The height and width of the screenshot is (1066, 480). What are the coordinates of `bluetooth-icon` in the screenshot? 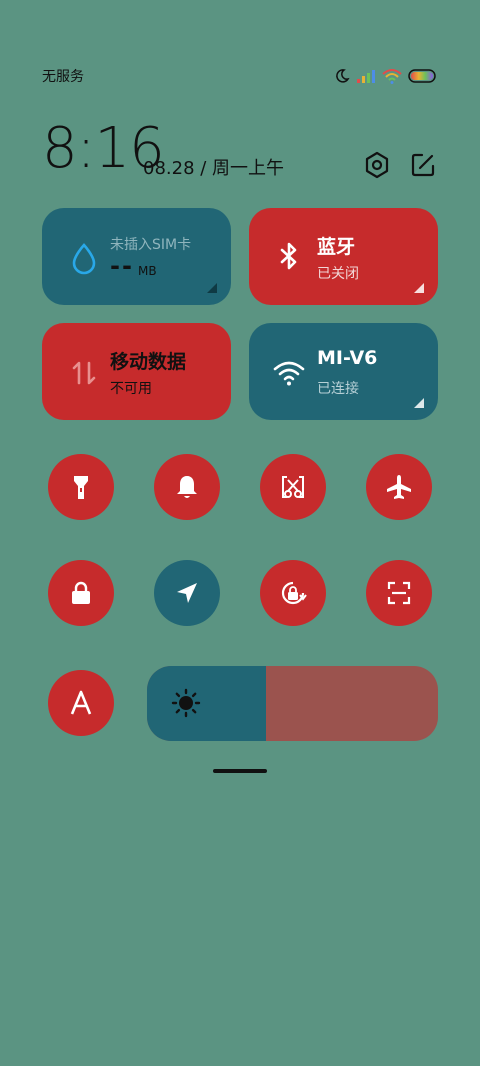 It's located at (288, 256).